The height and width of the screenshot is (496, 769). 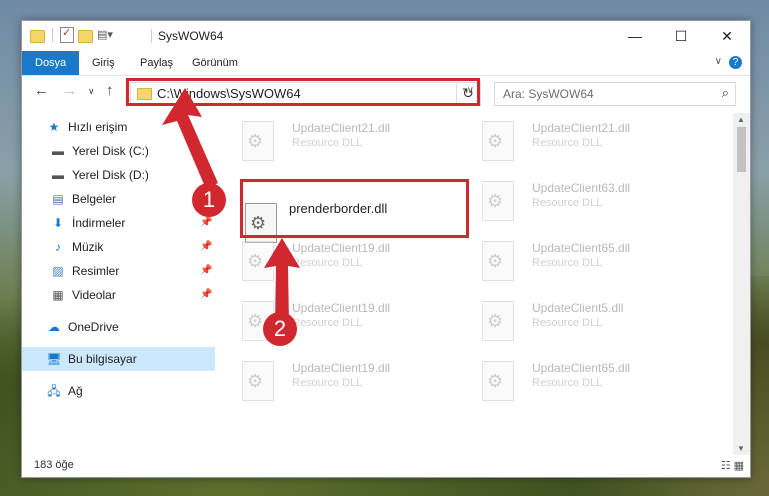 I want to click on recent-locations-icon: ∨, so click(x=91, y=91).